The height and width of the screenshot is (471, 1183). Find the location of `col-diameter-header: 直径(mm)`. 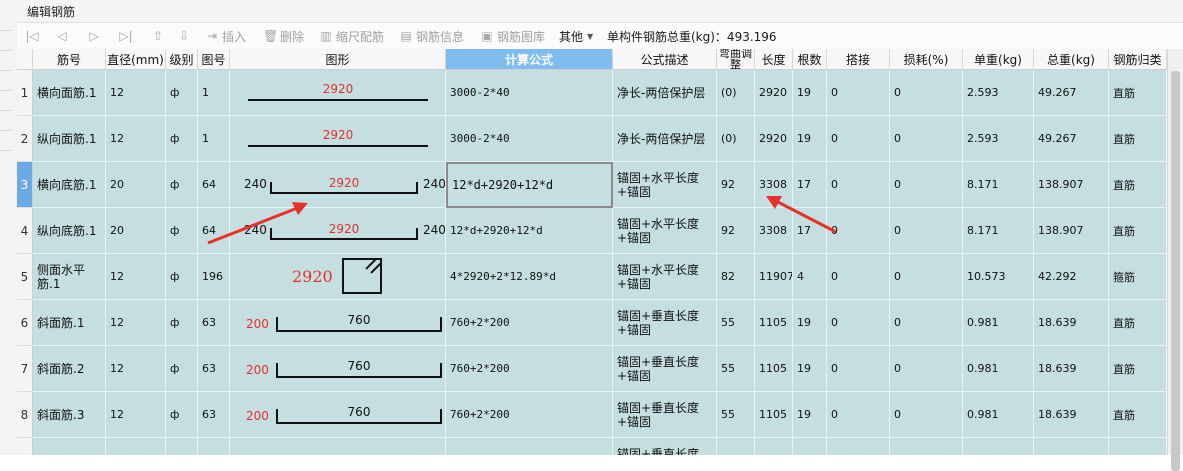

col-diameter-header: 直径(mm) is located at coordinates (136, 59).